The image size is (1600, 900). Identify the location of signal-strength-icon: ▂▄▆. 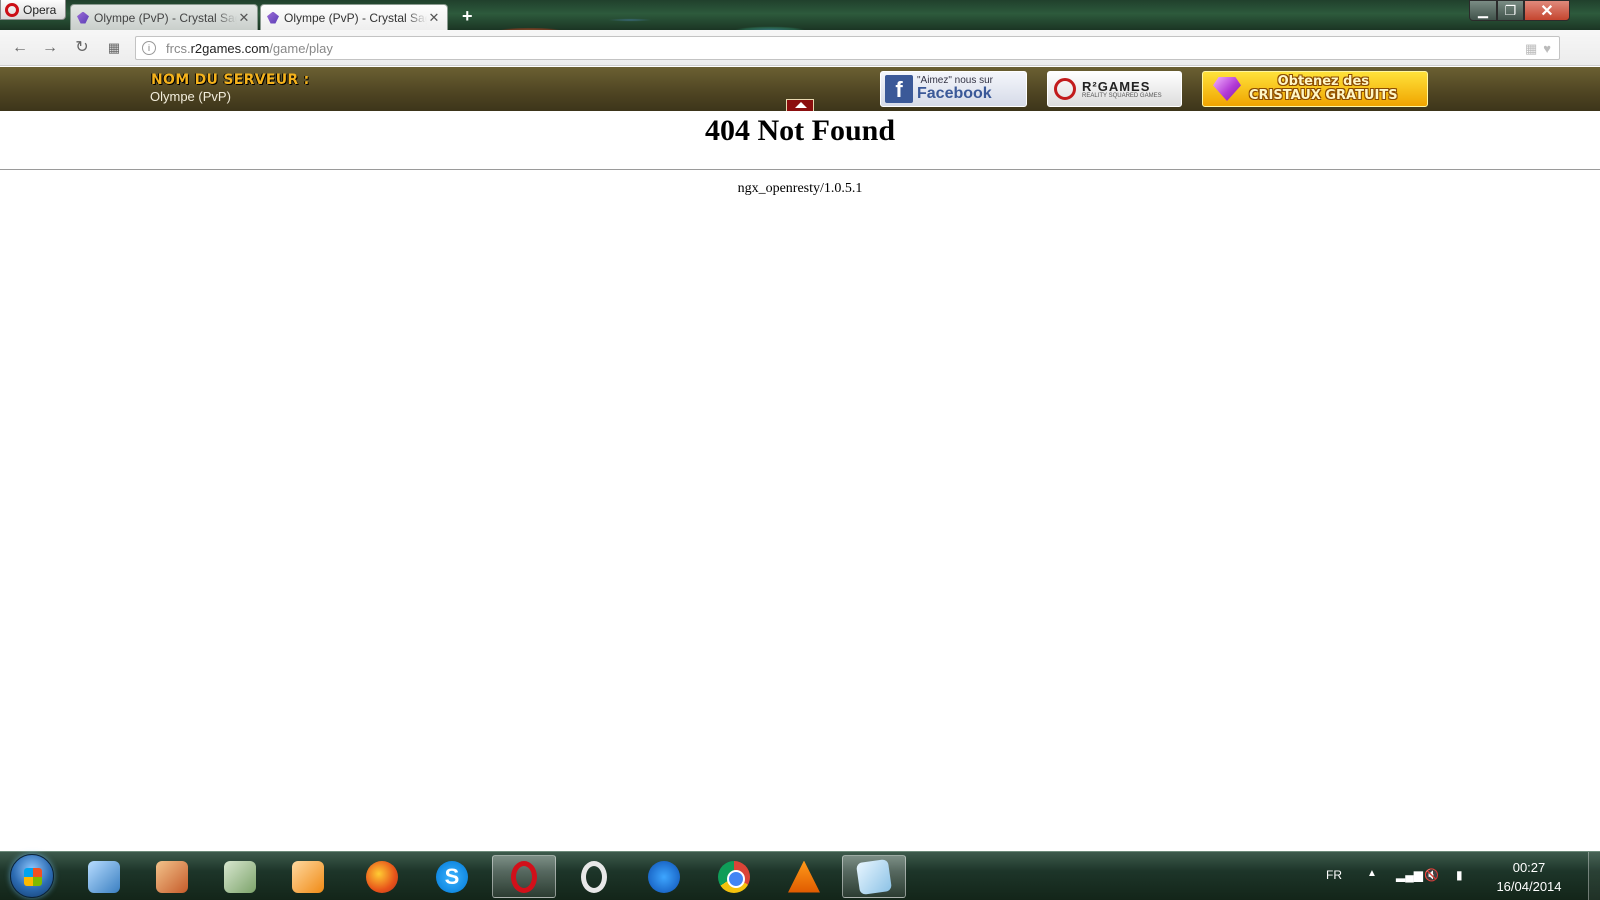
(1409, 876).